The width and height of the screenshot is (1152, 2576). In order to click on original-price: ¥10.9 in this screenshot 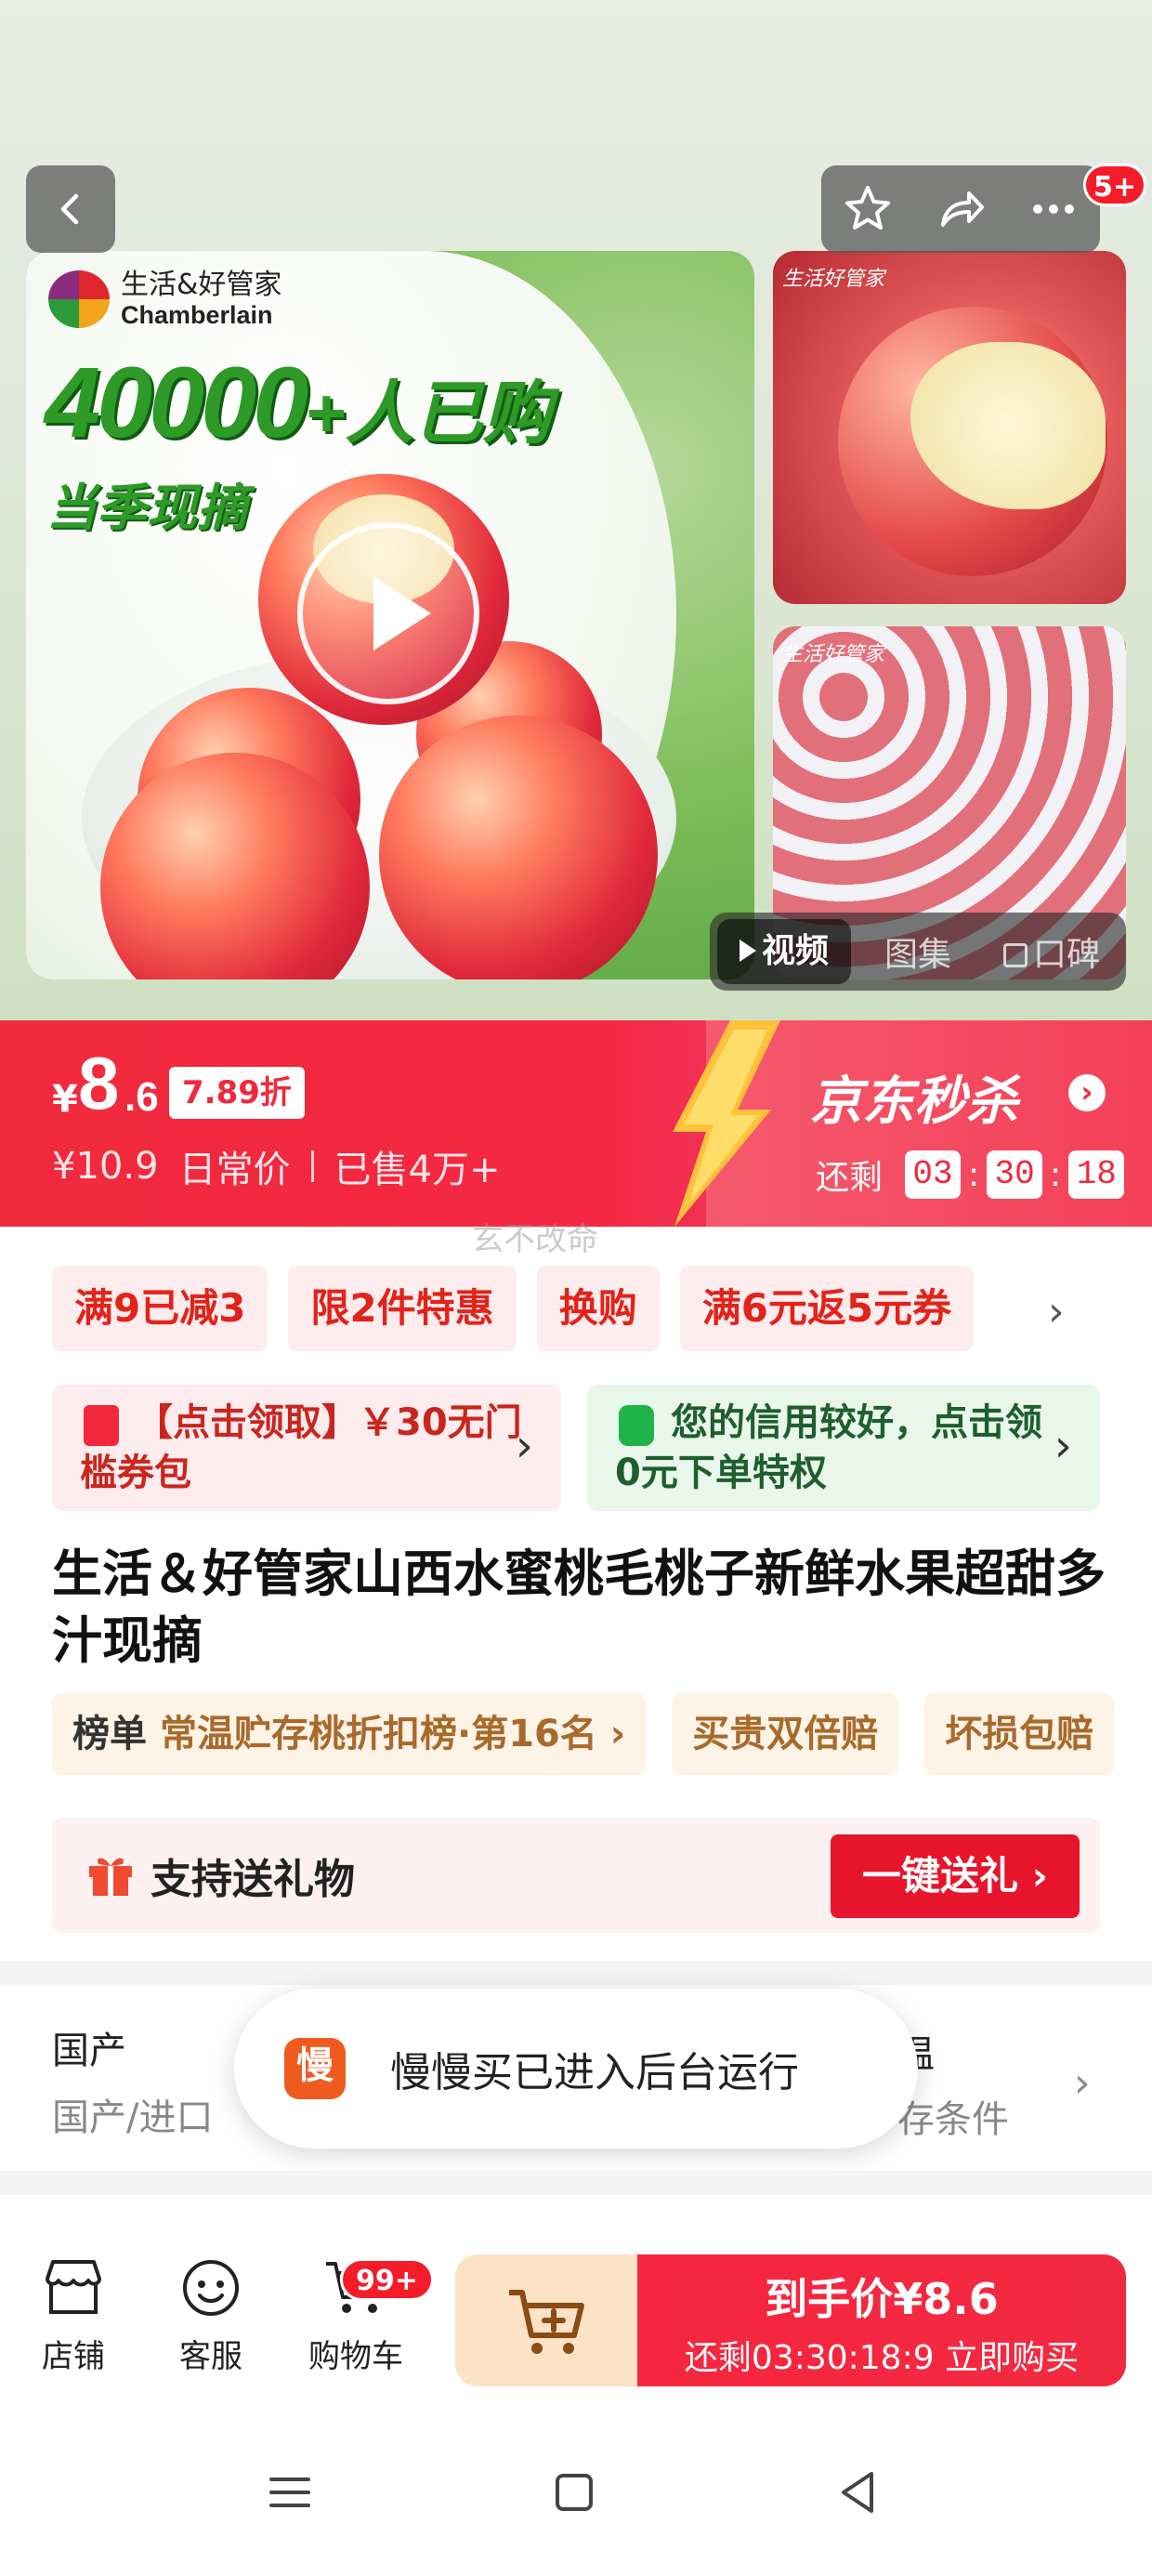, I will do `click(105, 1166)`.